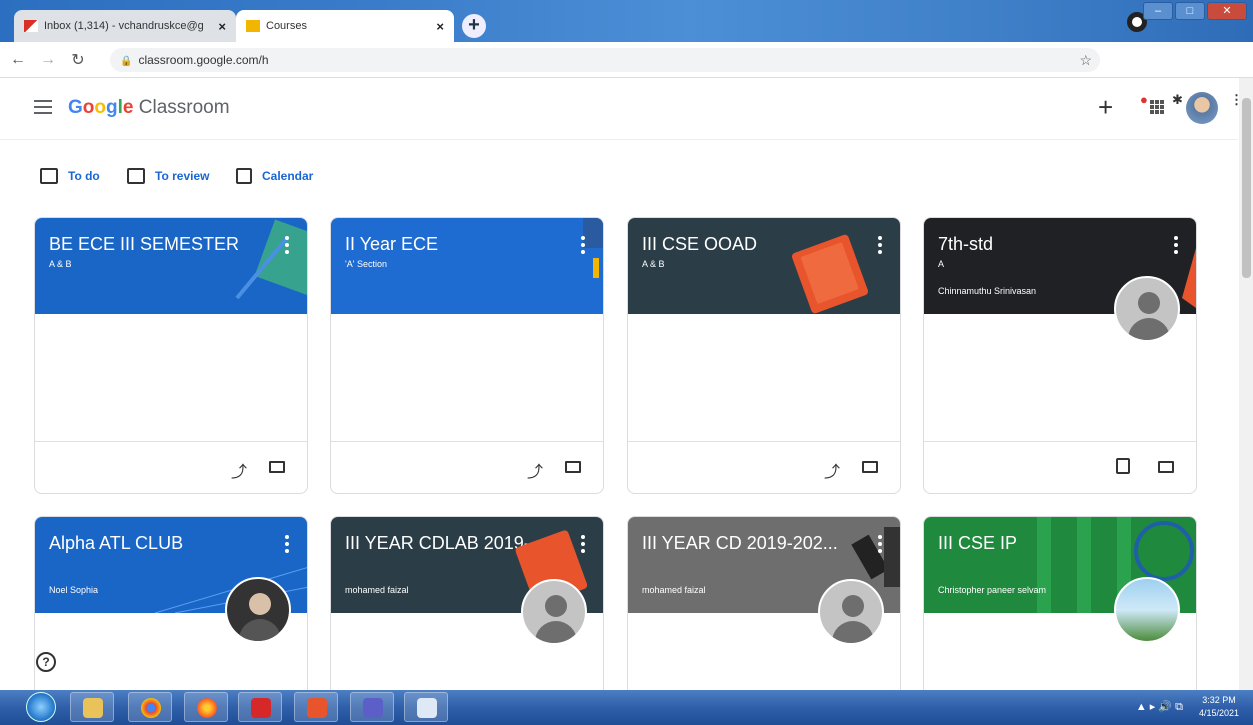 This screenshot has height=725, width=1253. I want to click on file-explorer-taskbar-icon, so click(92, 707).